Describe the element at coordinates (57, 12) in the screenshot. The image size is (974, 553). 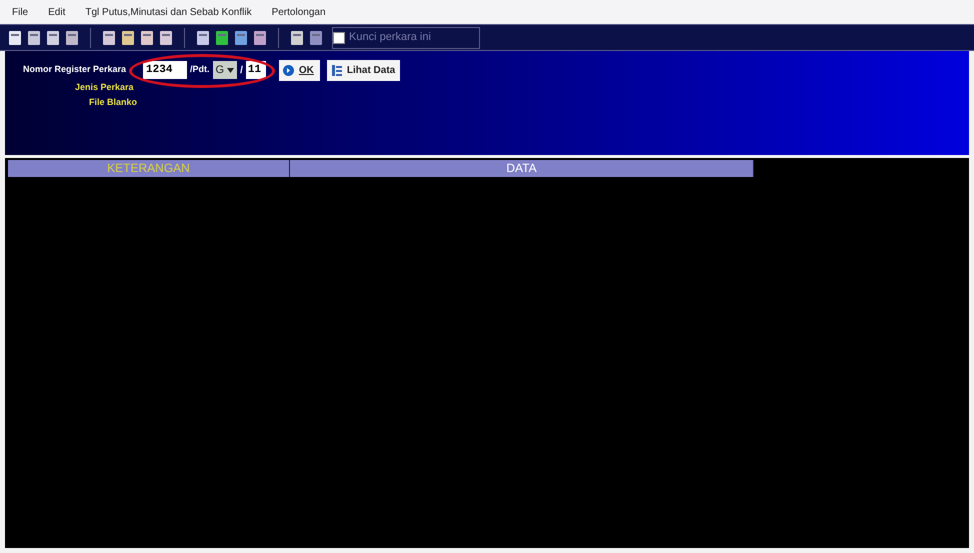
I see `menu-item: Edit` at that location.